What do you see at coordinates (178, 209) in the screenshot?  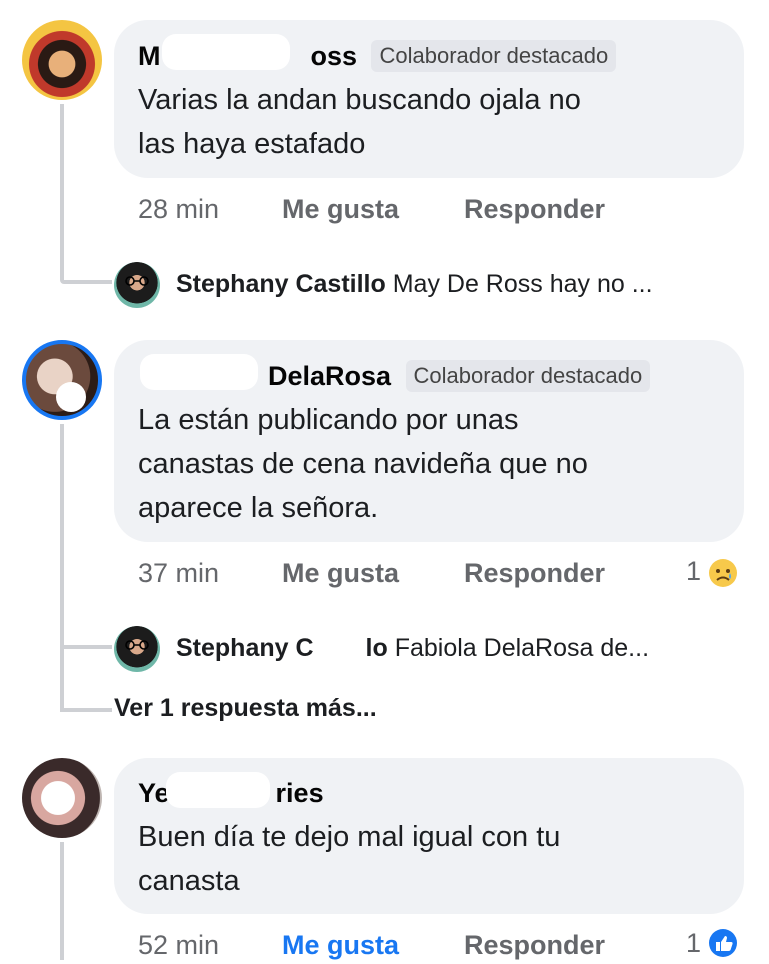 I see `comment-timestamp: 28 min` at bounding box center [178, 209].